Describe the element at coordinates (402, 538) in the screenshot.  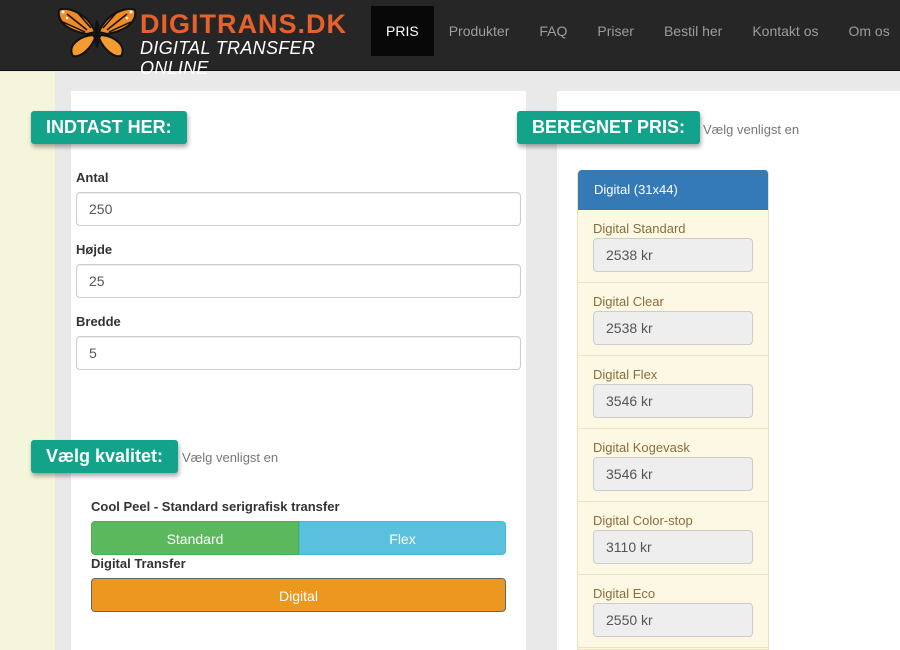
I see `flex-button: Flex` at that location.